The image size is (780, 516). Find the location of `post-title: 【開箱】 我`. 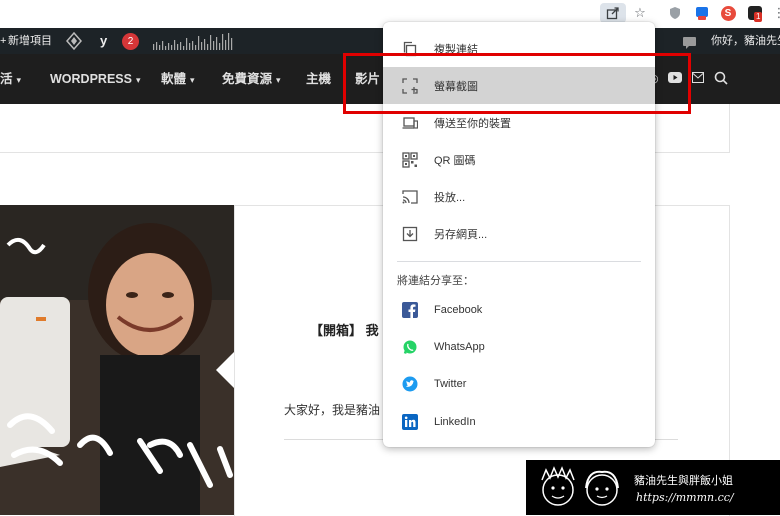

post-title: 【開箱】 我 is located at coordinates (344, 329).